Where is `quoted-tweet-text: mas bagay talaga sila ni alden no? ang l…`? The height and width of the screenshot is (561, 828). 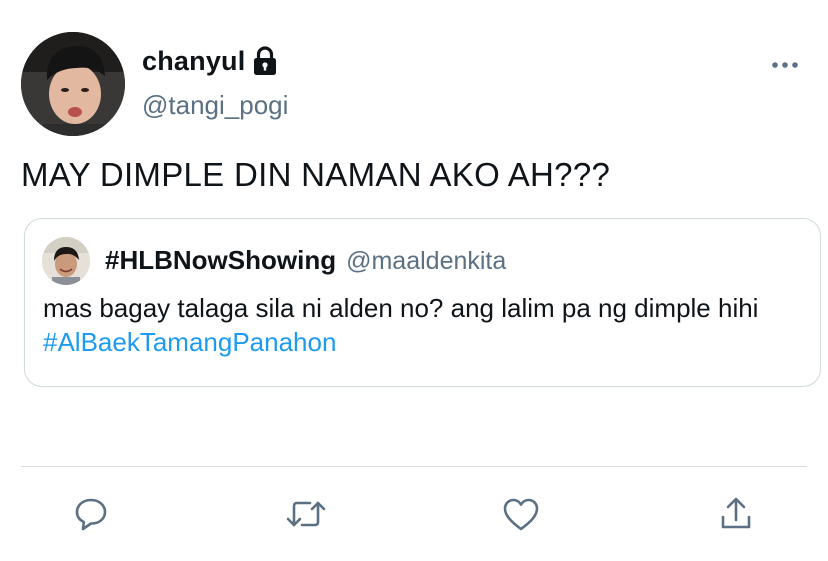 quoted-tweet-text: mas bagay talaga sila ni alden no? ang l… is located at coordinates (423, 325).